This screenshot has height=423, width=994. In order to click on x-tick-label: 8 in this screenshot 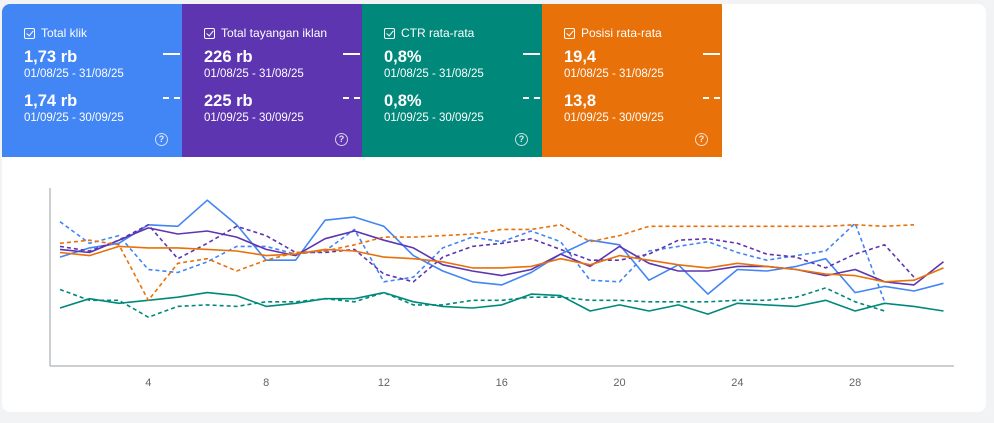, I will do `click(266, 383)`.